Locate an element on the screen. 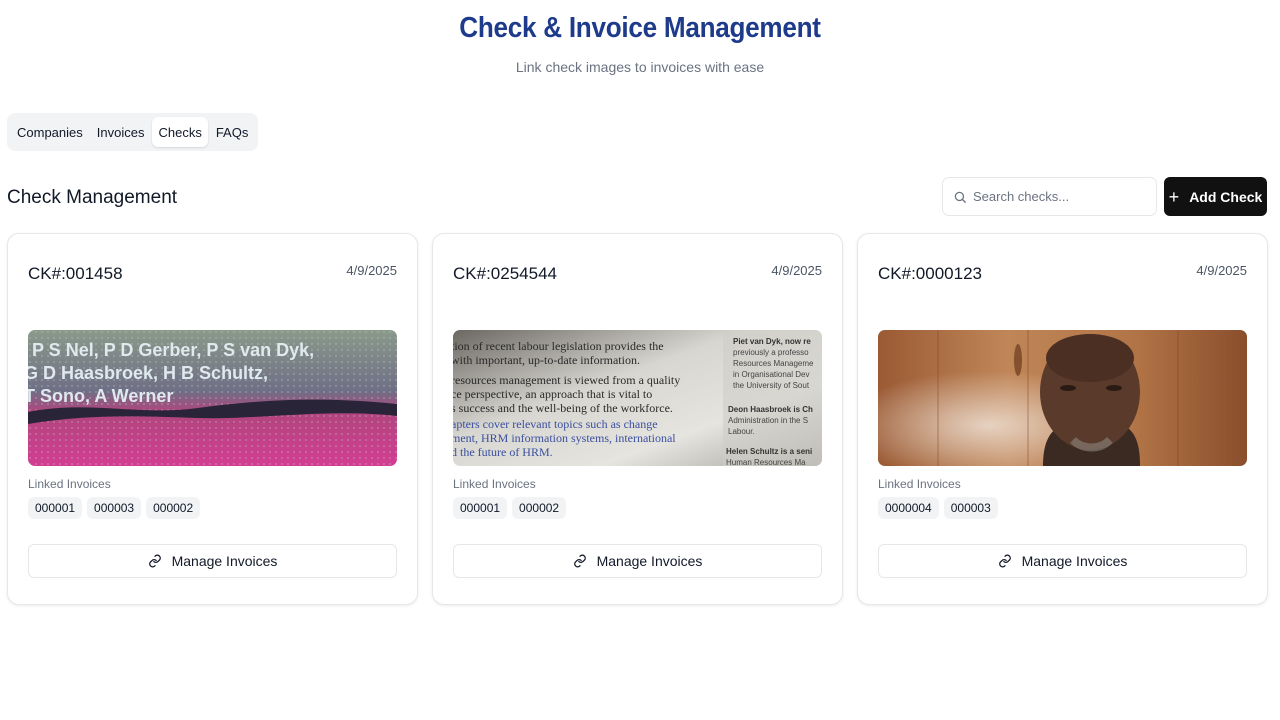  image-side-text: Human Resources Ma is located at coordinates (766, 462).